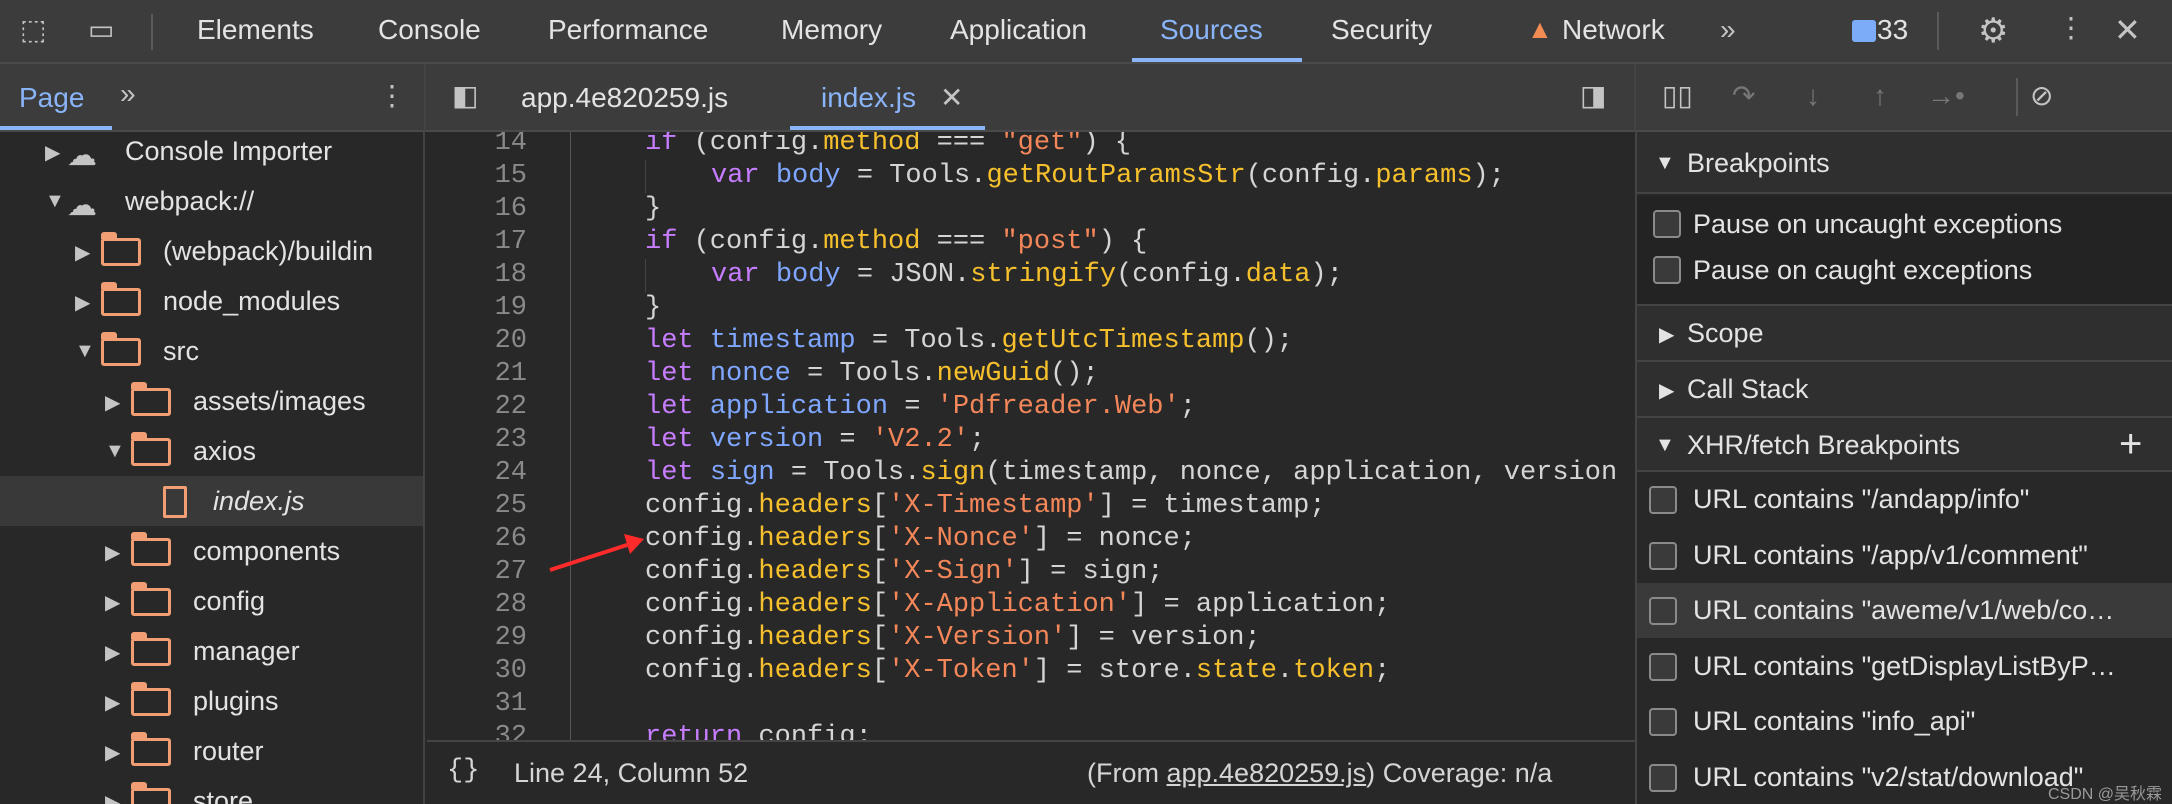  I want to click on step-icon: →•, so click(1946, 96).